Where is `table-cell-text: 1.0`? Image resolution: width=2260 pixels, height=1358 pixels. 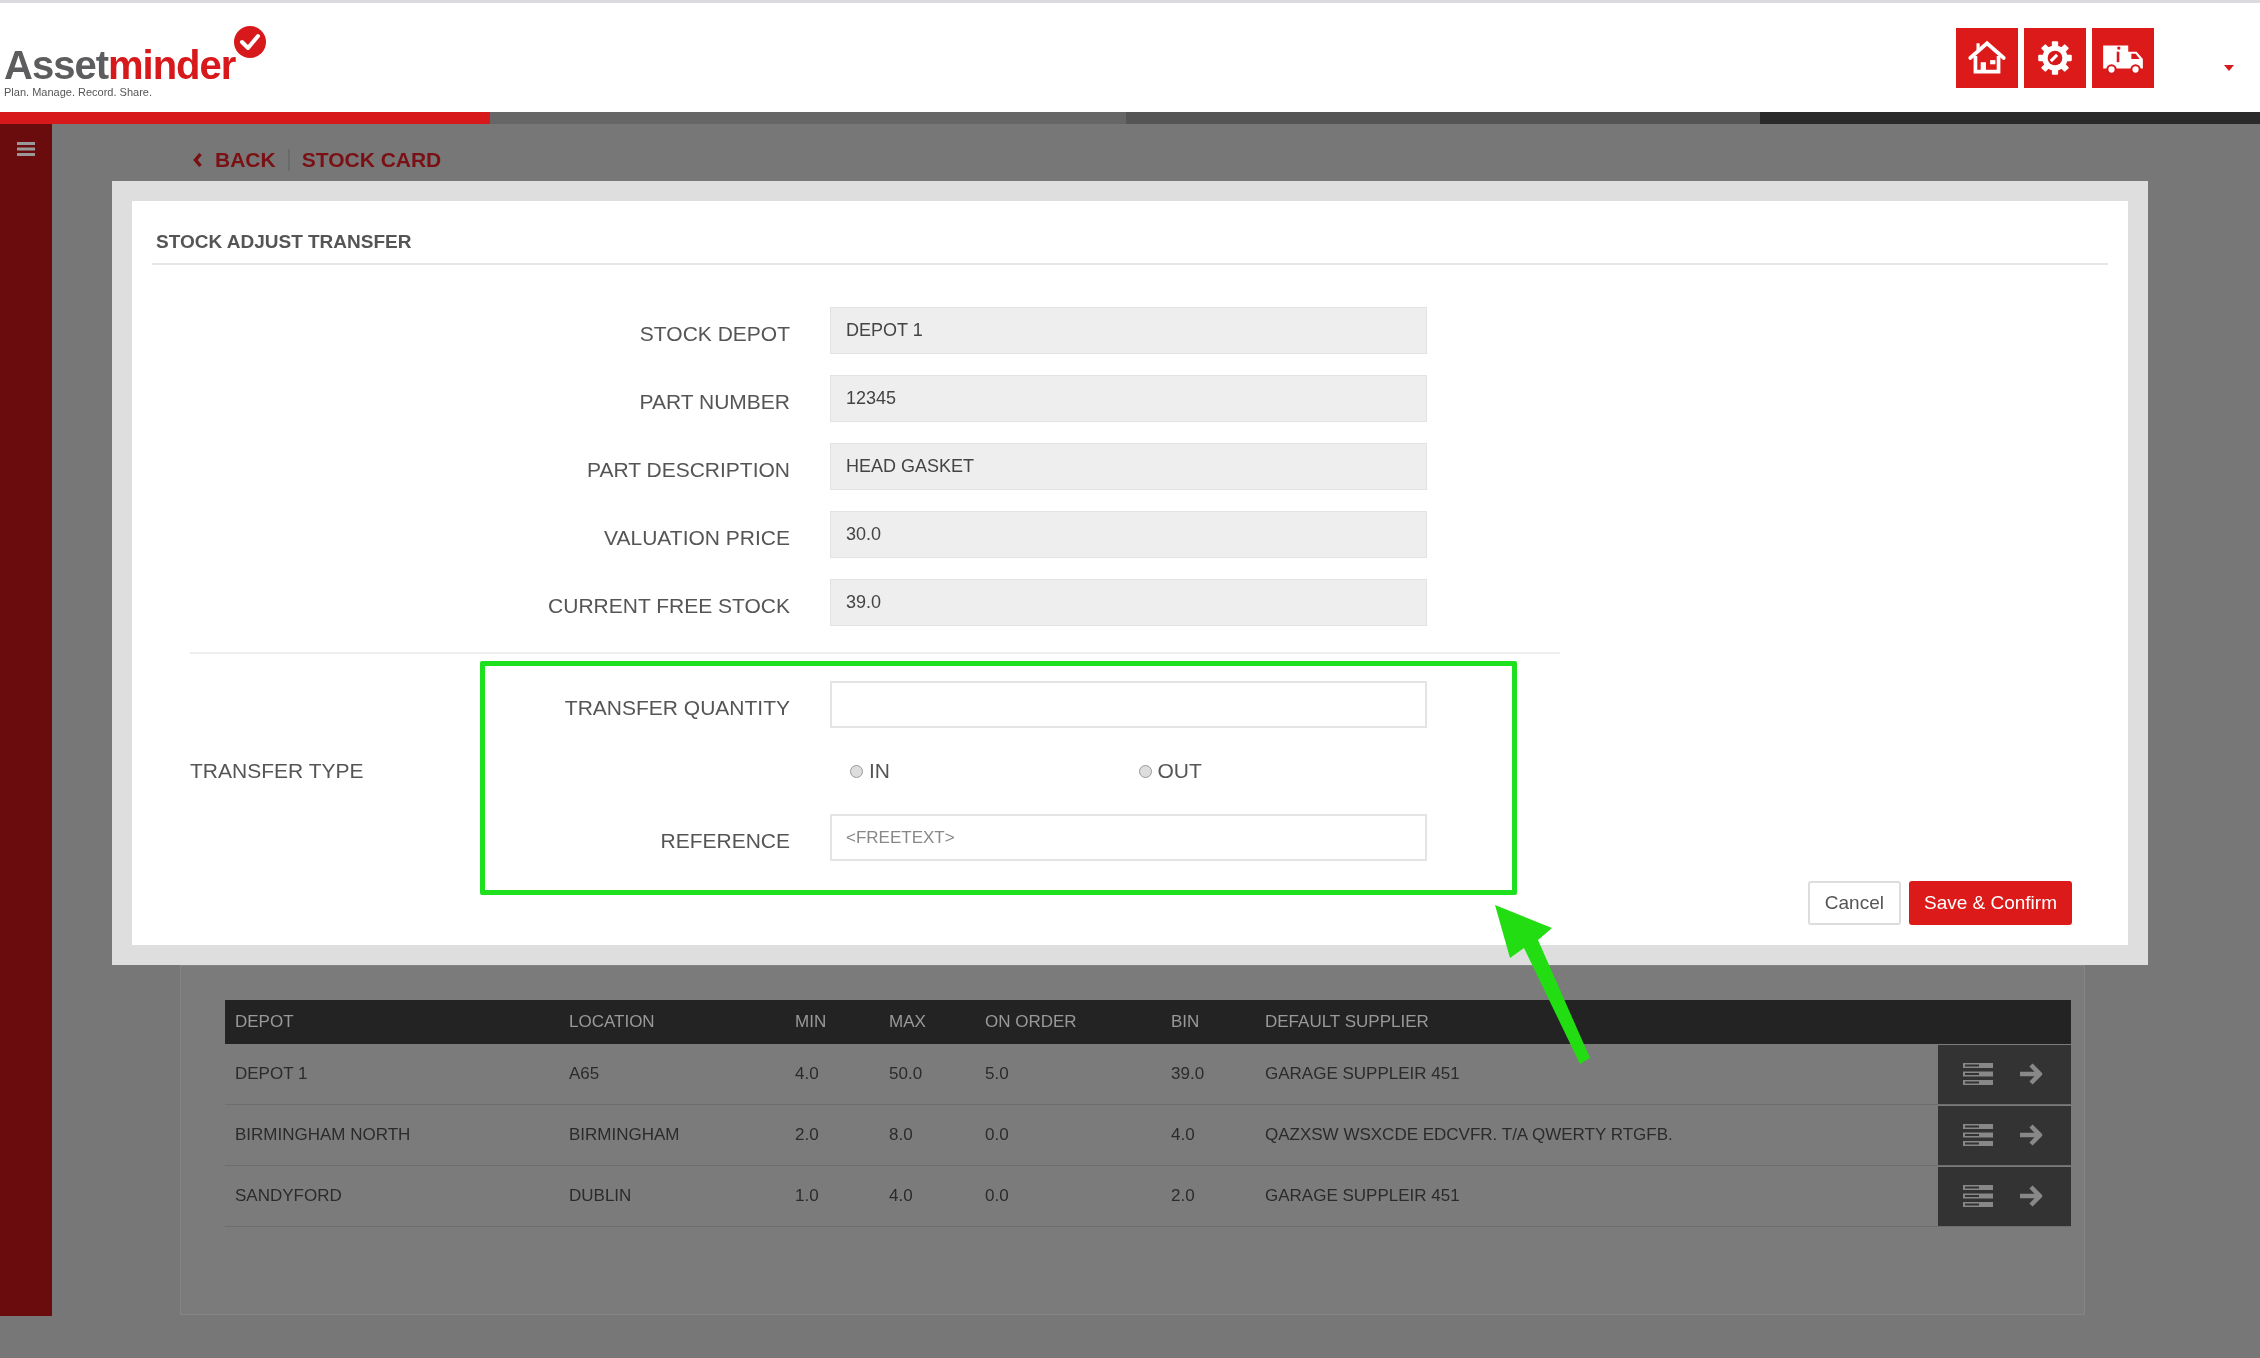 table-cell-text: 1.0 is located at coordinates (807, 1196).